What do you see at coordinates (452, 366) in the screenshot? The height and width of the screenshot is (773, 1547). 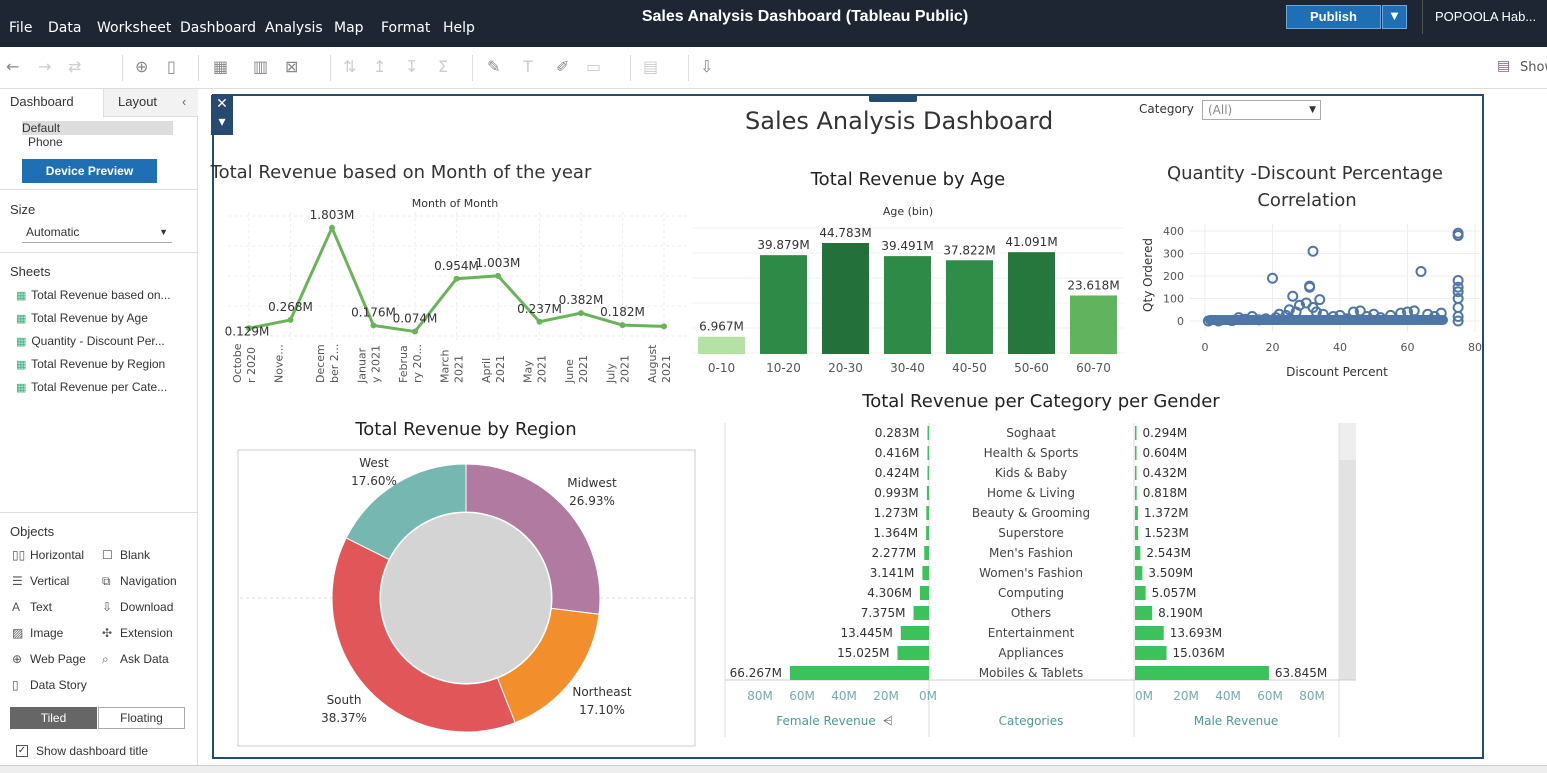 I see `line-tick-label: March2021` at bounding box center [452, 366].